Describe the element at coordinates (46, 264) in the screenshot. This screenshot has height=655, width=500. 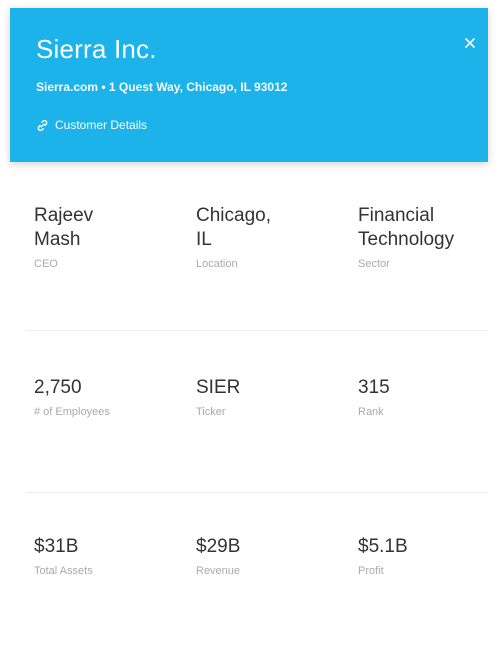
I see `stat-ceo-label: CEO` at that location.